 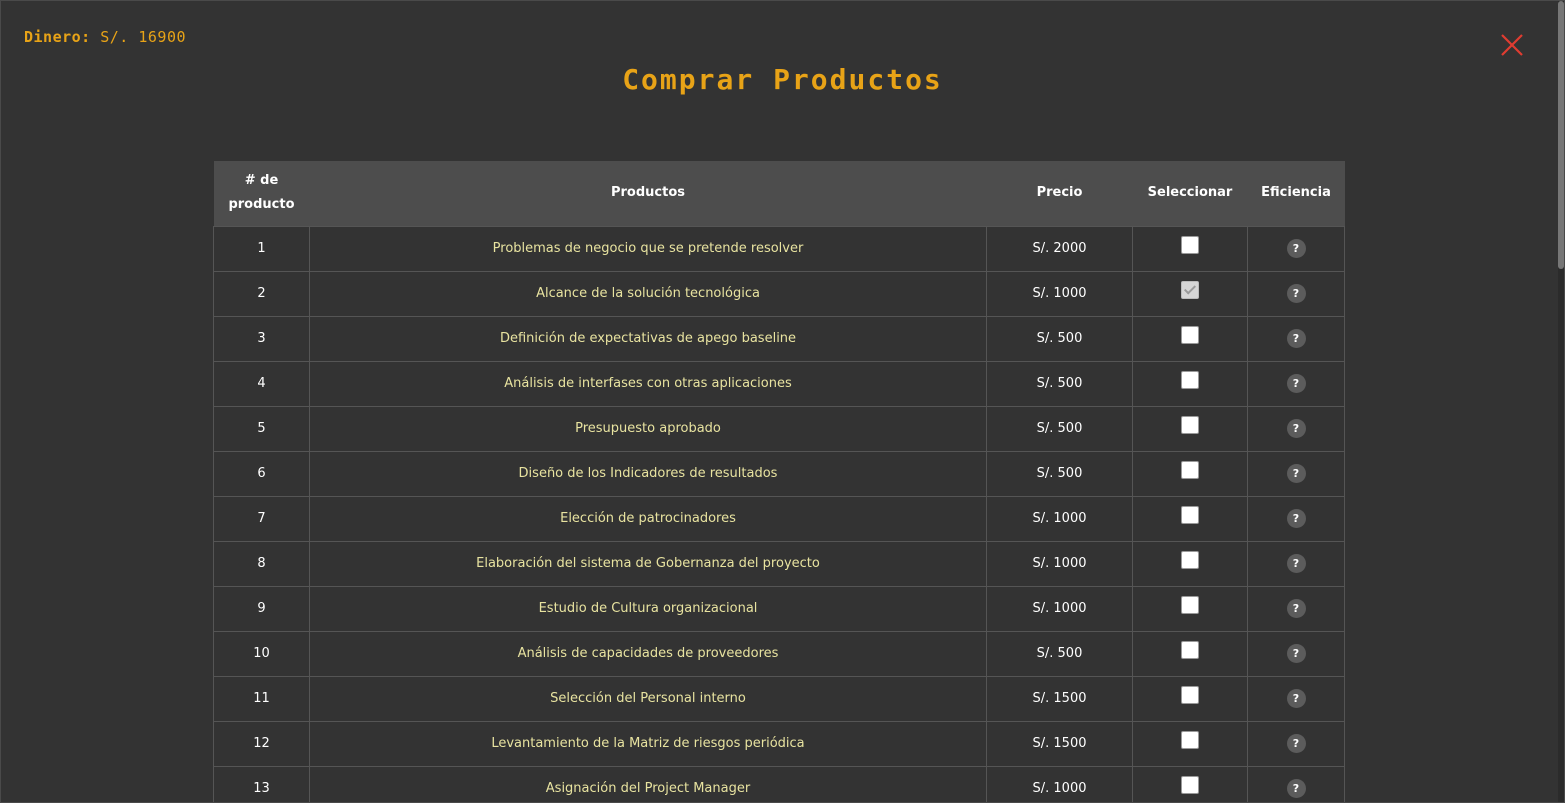 I want to click on table-row: 7 Elección de patrocinadores S/. 1000?, so click(x=779, y=518).